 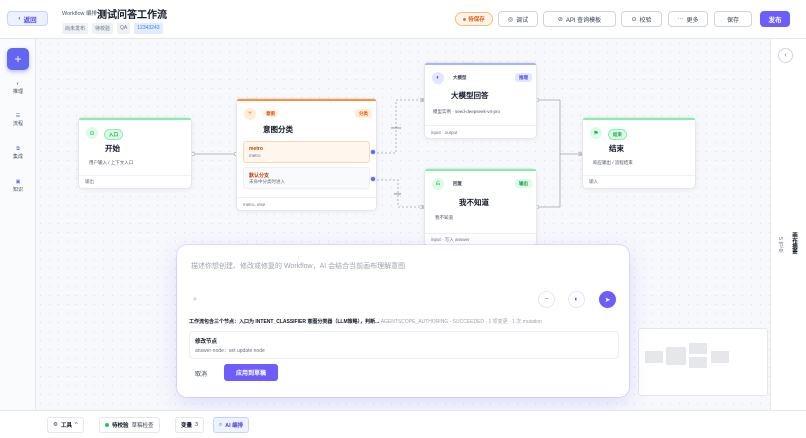 What do you see at coordinates (251, 372) in the screenshot?
I see `apply-to-draft-button: 应用到草稿` at bounding box center [251, 372].